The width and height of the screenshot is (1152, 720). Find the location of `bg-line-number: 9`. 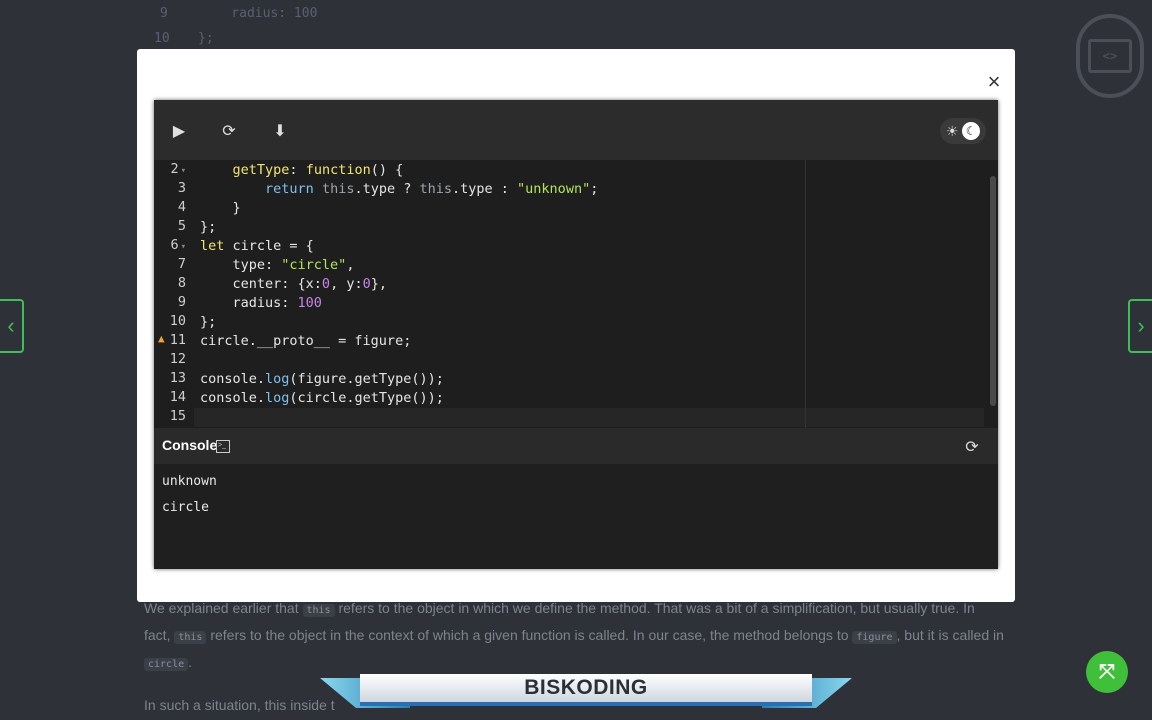

bg-line-number: 9 is located at coordinates (164, 13).